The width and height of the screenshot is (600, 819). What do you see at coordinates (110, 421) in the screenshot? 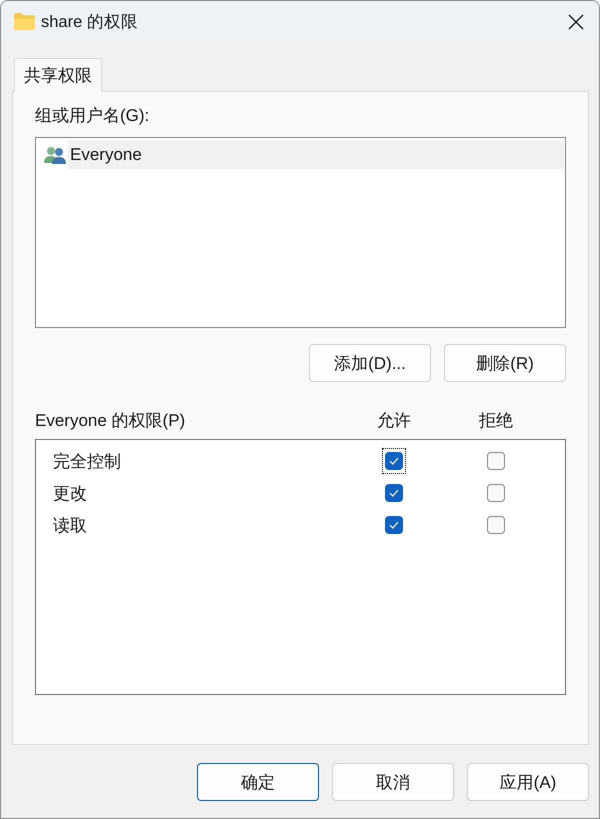
I see `permissions-label: Everyone 的权限(P)` at bounding box center [110, 421].